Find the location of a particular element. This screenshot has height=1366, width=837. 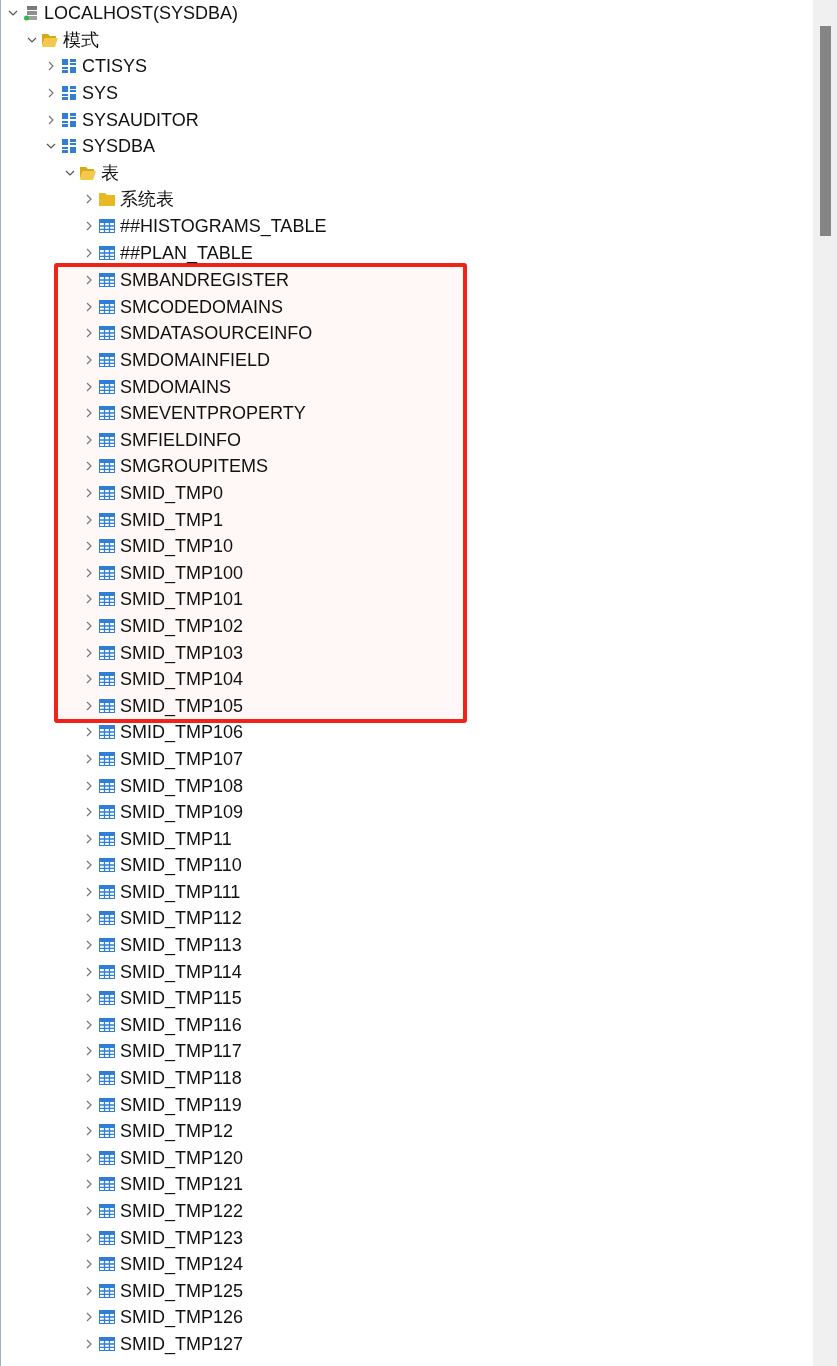

scrollbar-thumb is located at coordinates (825, 131).